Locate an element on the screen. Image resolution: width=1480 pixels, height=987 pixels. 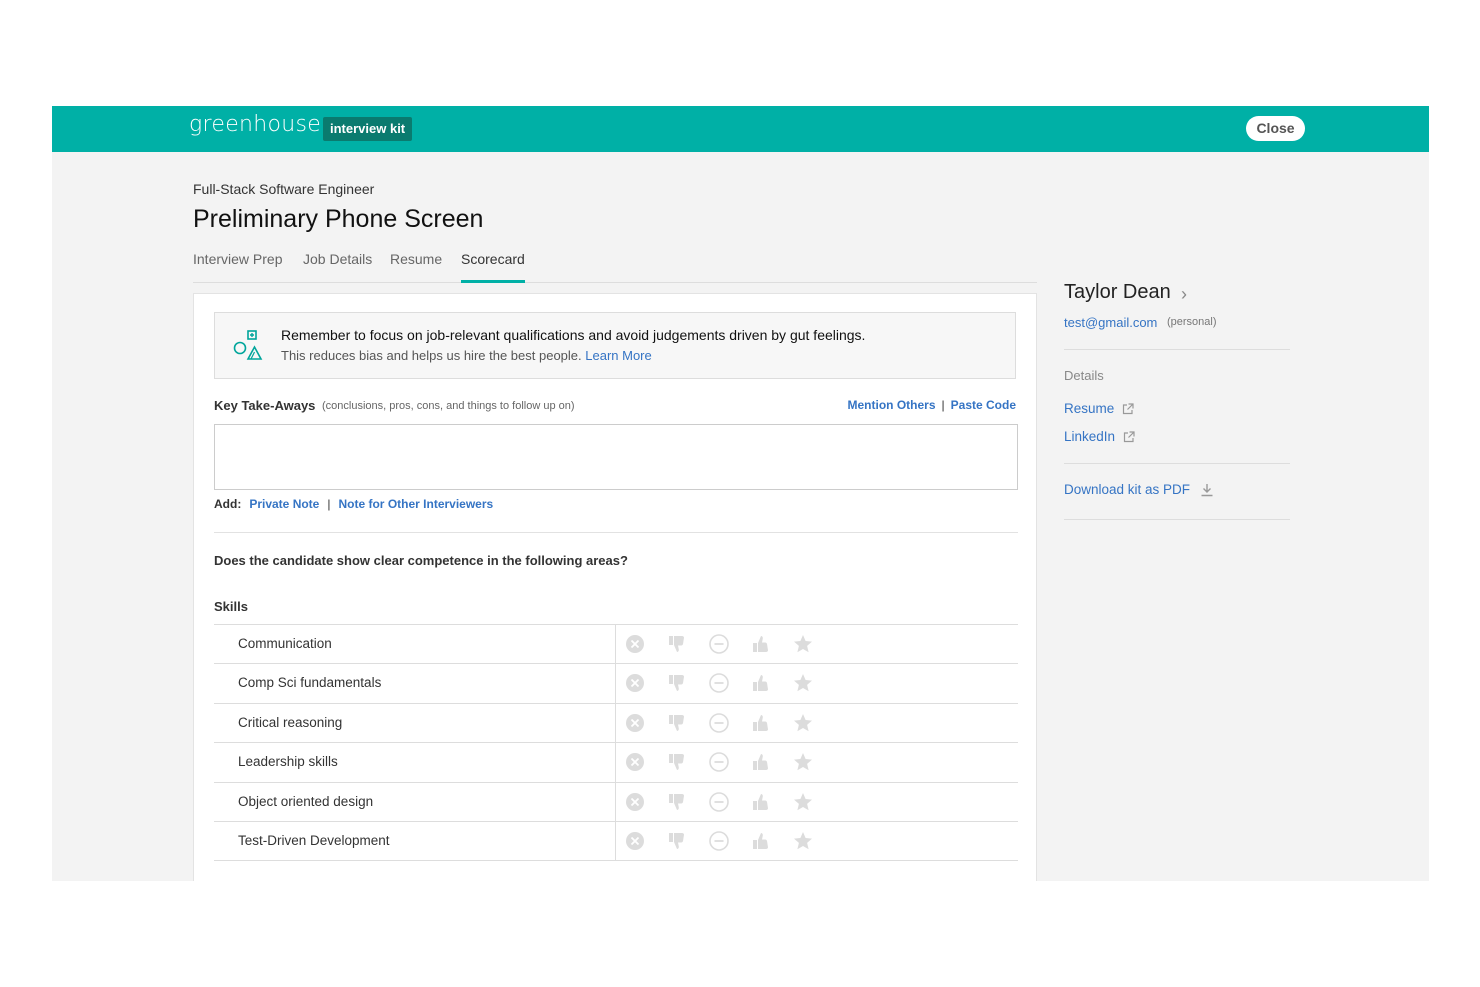
key-takeaways-label: Key Take-Aways is located at coordinates (265, 405).